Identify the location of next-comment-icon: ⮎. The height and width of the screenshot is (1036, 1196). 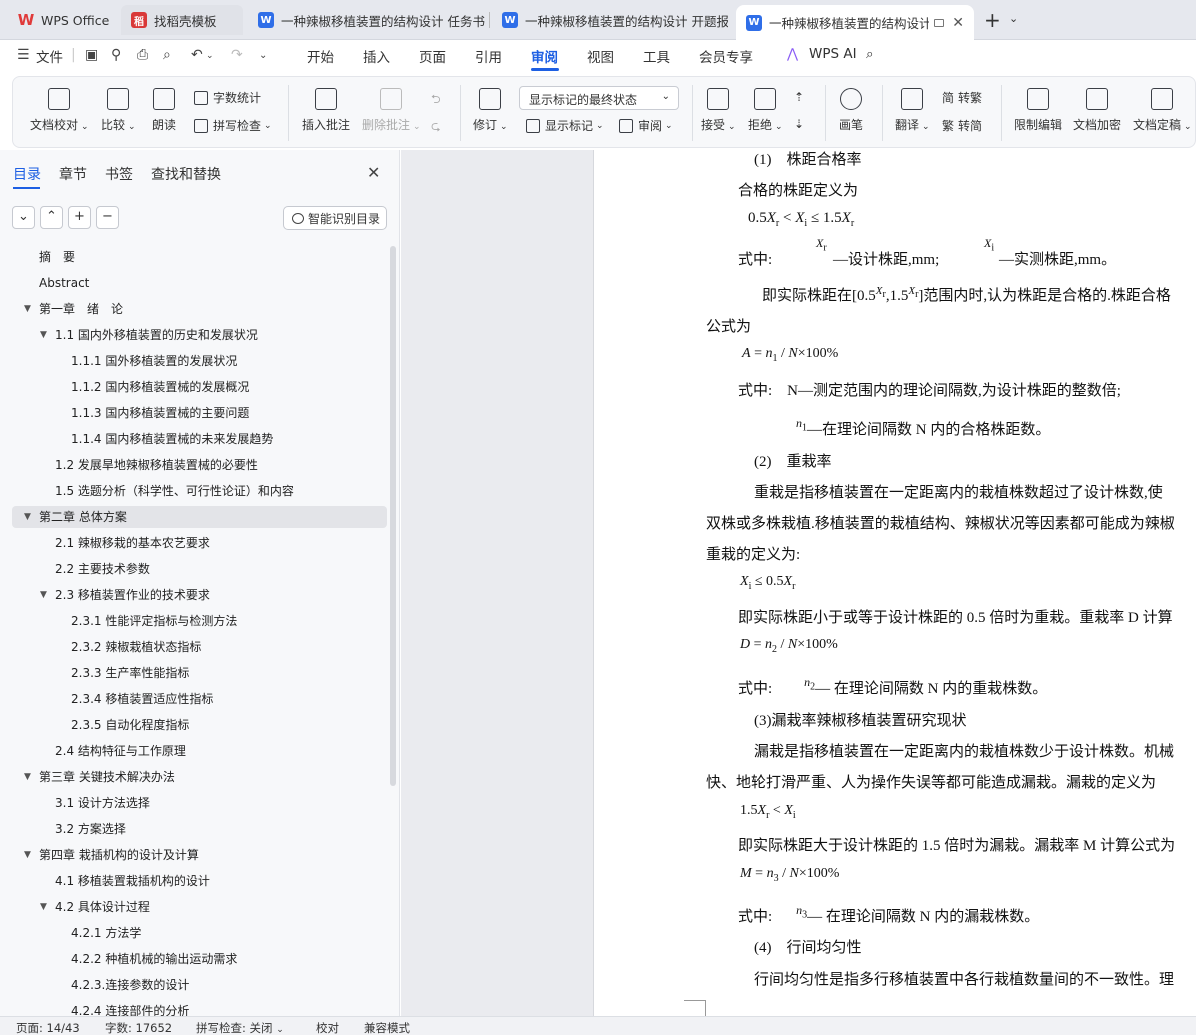
(436, 127).